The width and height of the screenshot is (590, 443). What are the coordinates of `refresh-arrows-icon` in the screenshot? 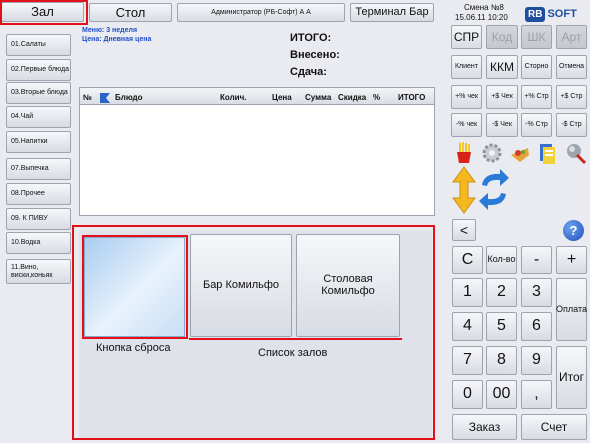 It's located at (494, 189).